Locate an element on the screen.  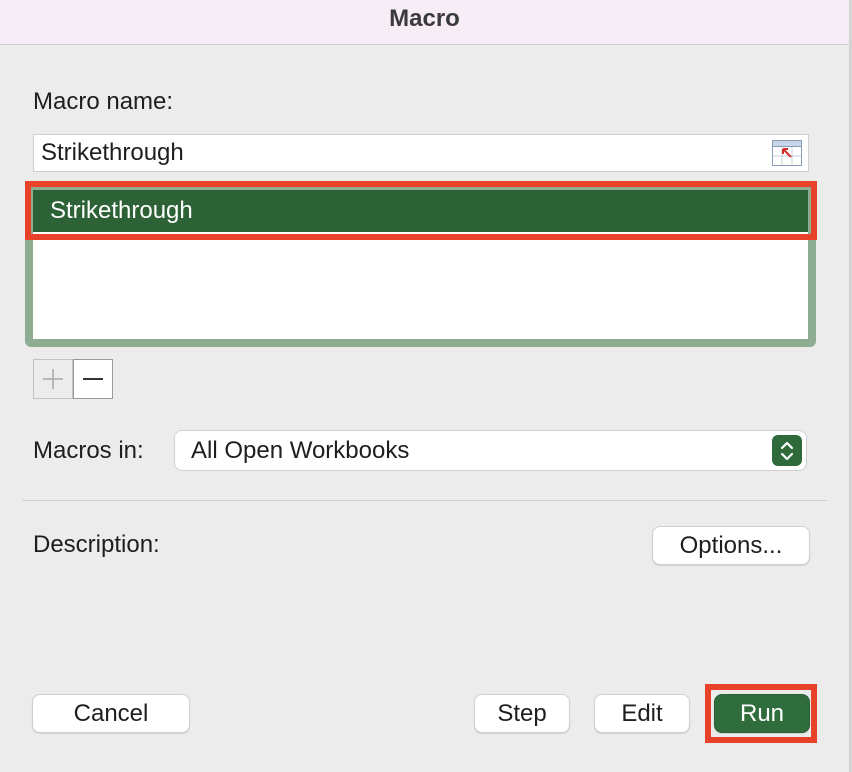
plus-icon is located at coordinates (53, 379).